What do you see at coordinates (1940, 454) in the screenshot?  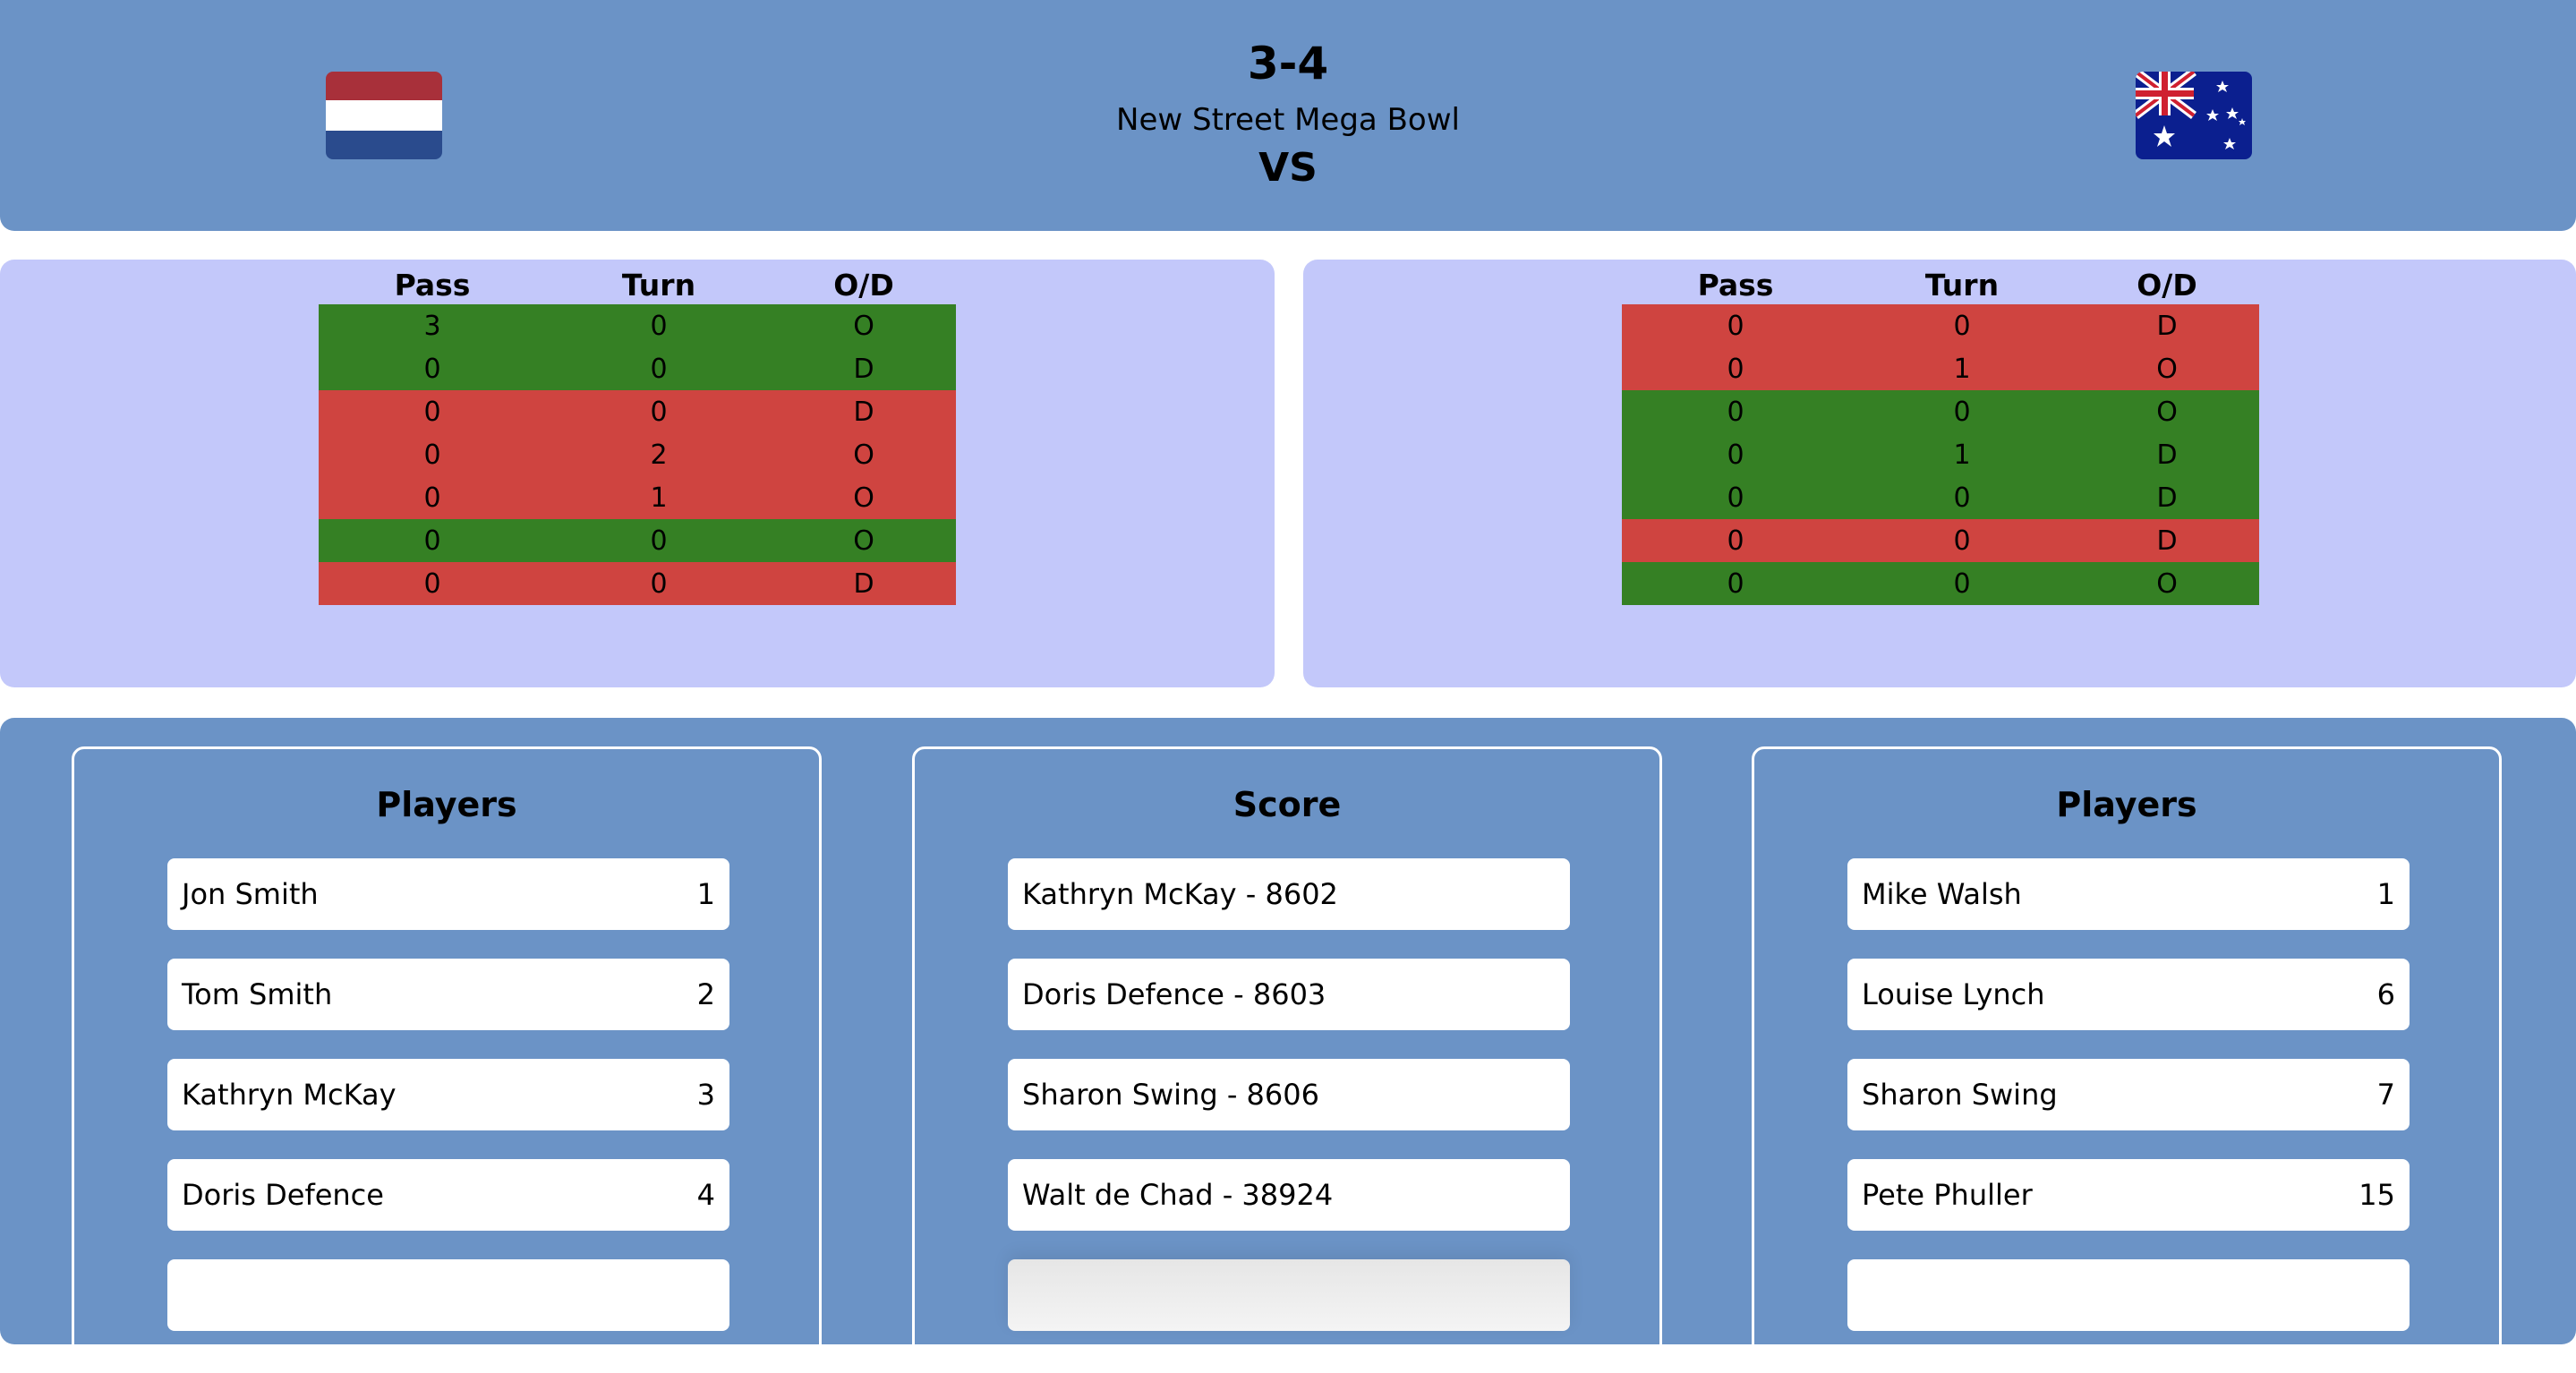 I see `stats-row: 0 1 D` at bounding box center [1940, 454].